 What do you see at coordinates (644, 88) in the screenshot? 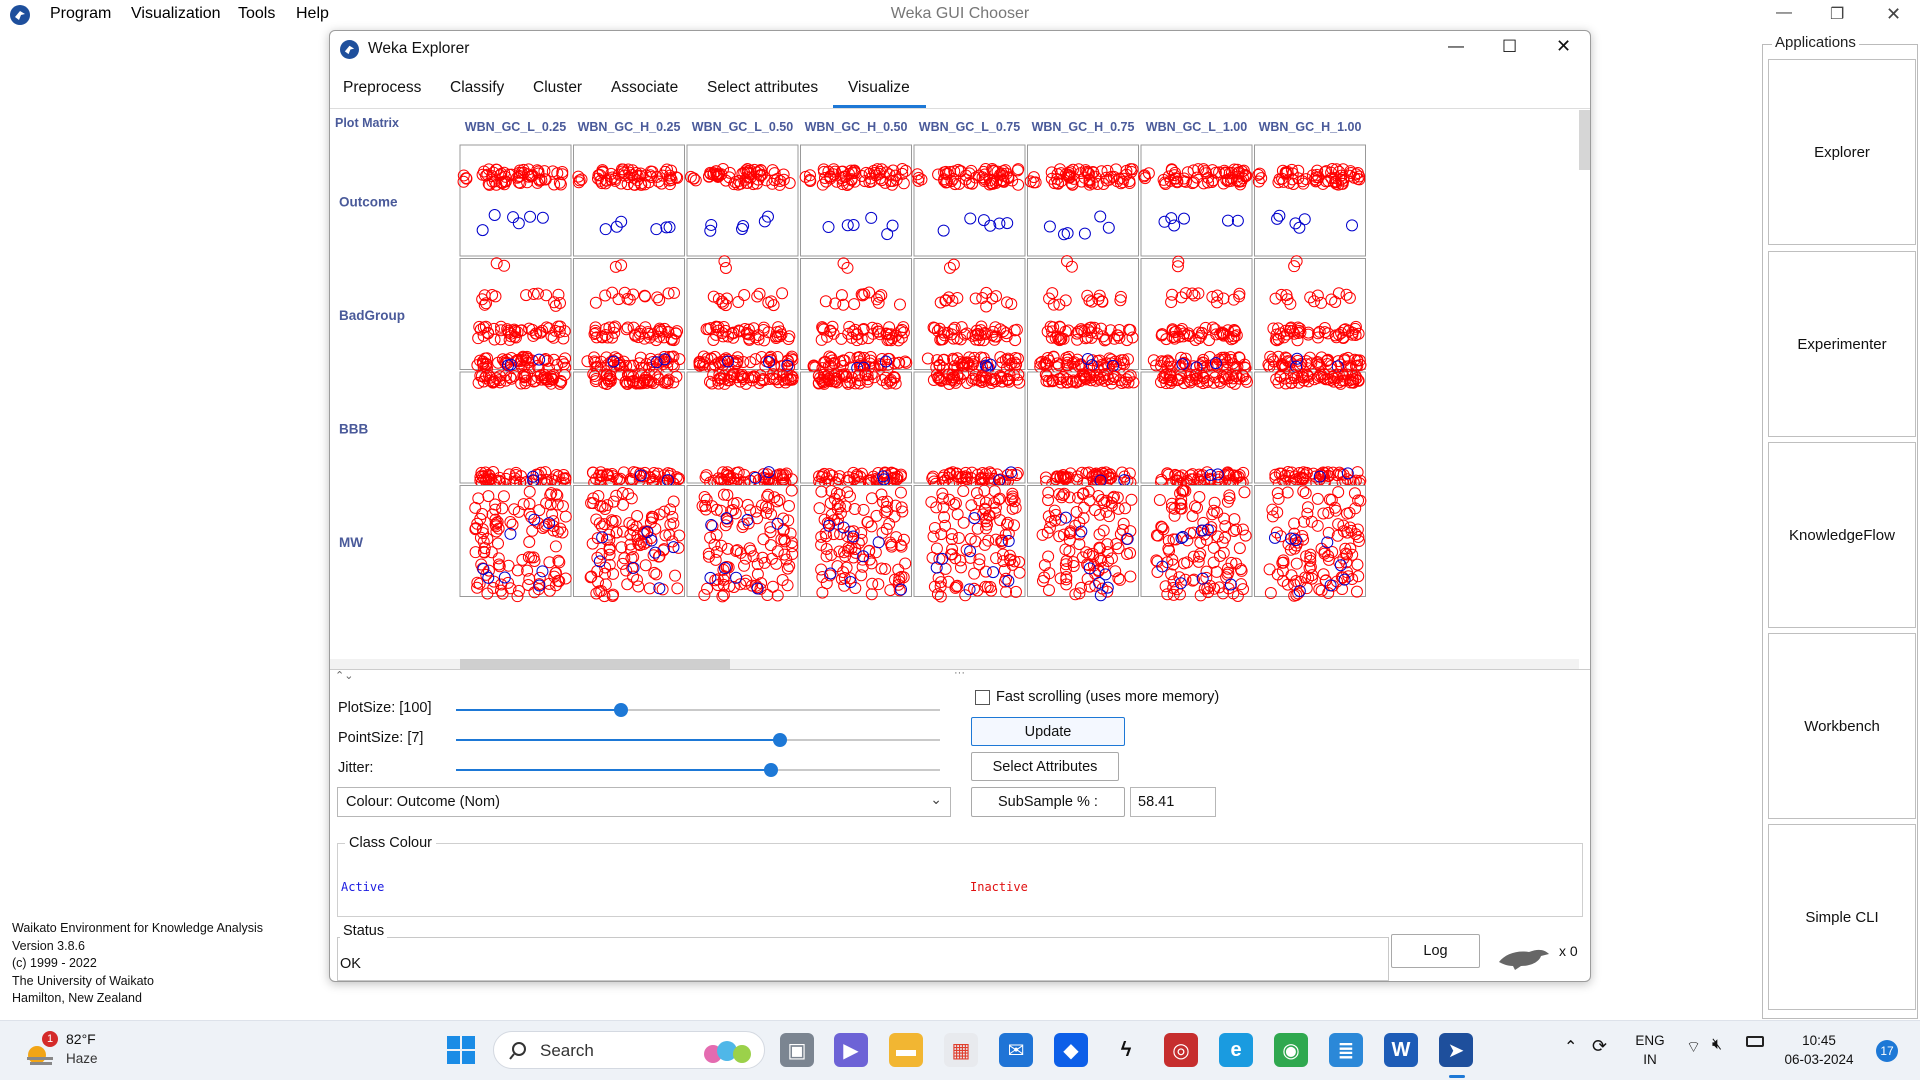
I see `tab-associate: Associate` at bounding box center [644, 88].